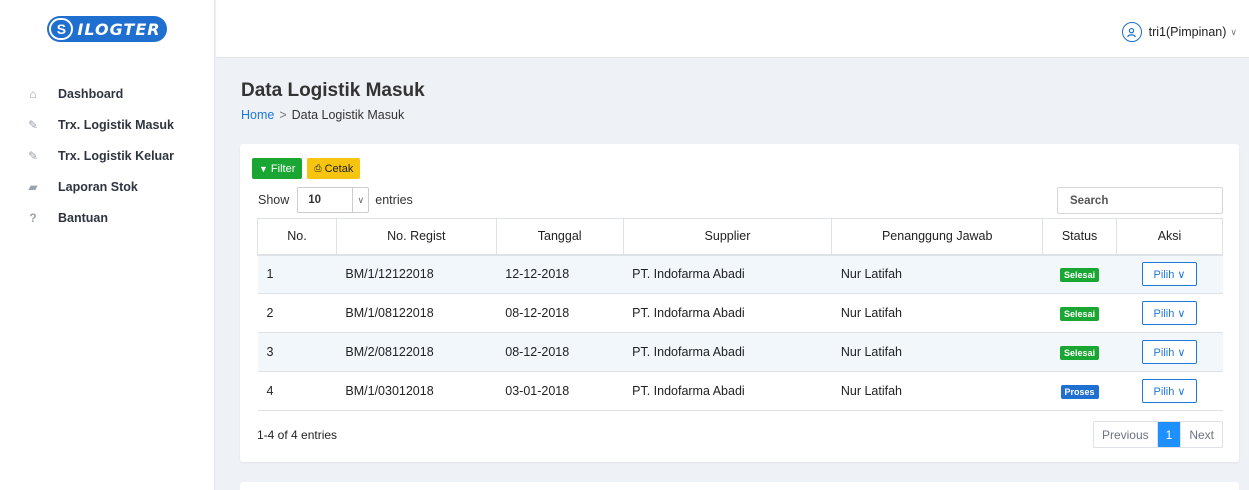 The image size is (1249, 490). Describe the element at coordinates (559, 237) in the screenshot. I see `column-header-tanggal: Tanggal` at that location.